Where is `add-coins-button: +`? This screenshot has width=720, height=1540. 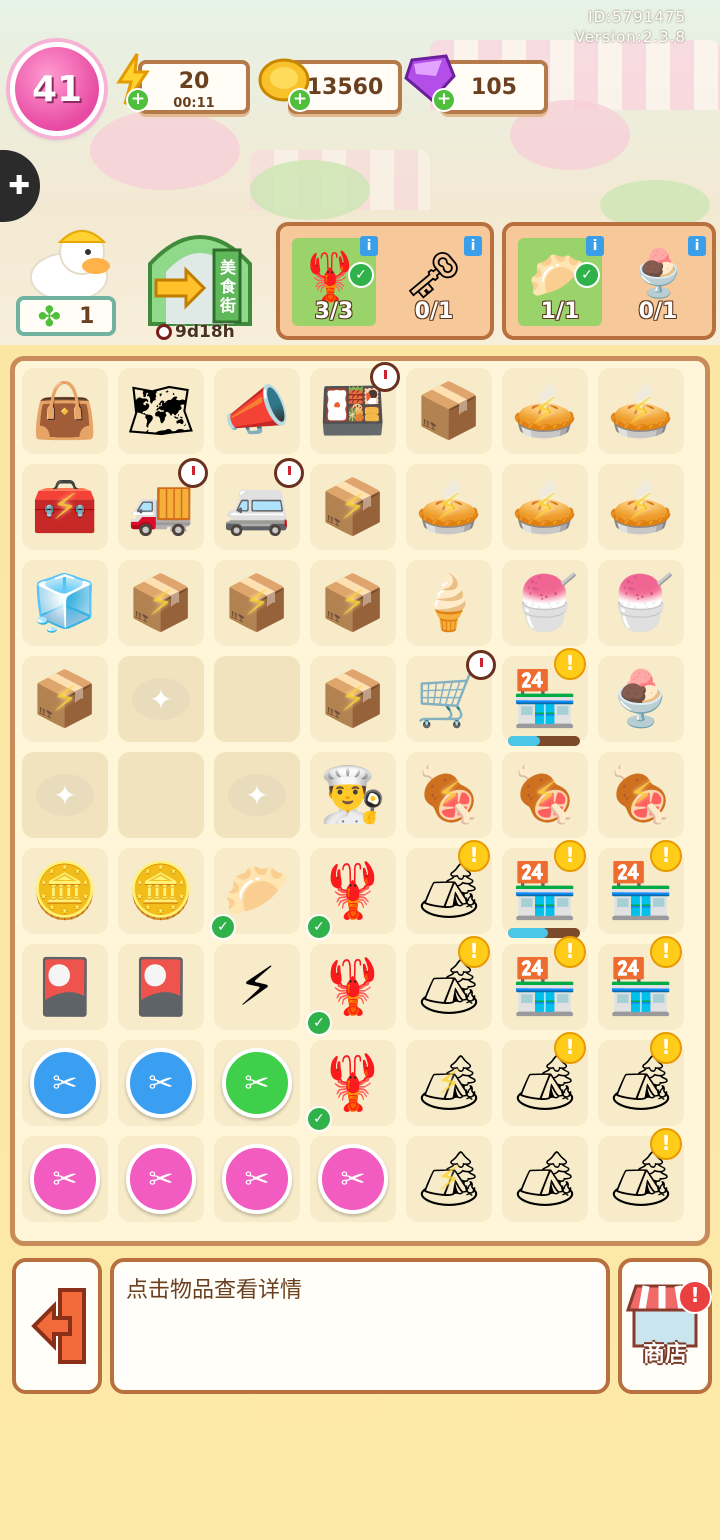
add-coins-button: + is located at coordinates (300, 100).